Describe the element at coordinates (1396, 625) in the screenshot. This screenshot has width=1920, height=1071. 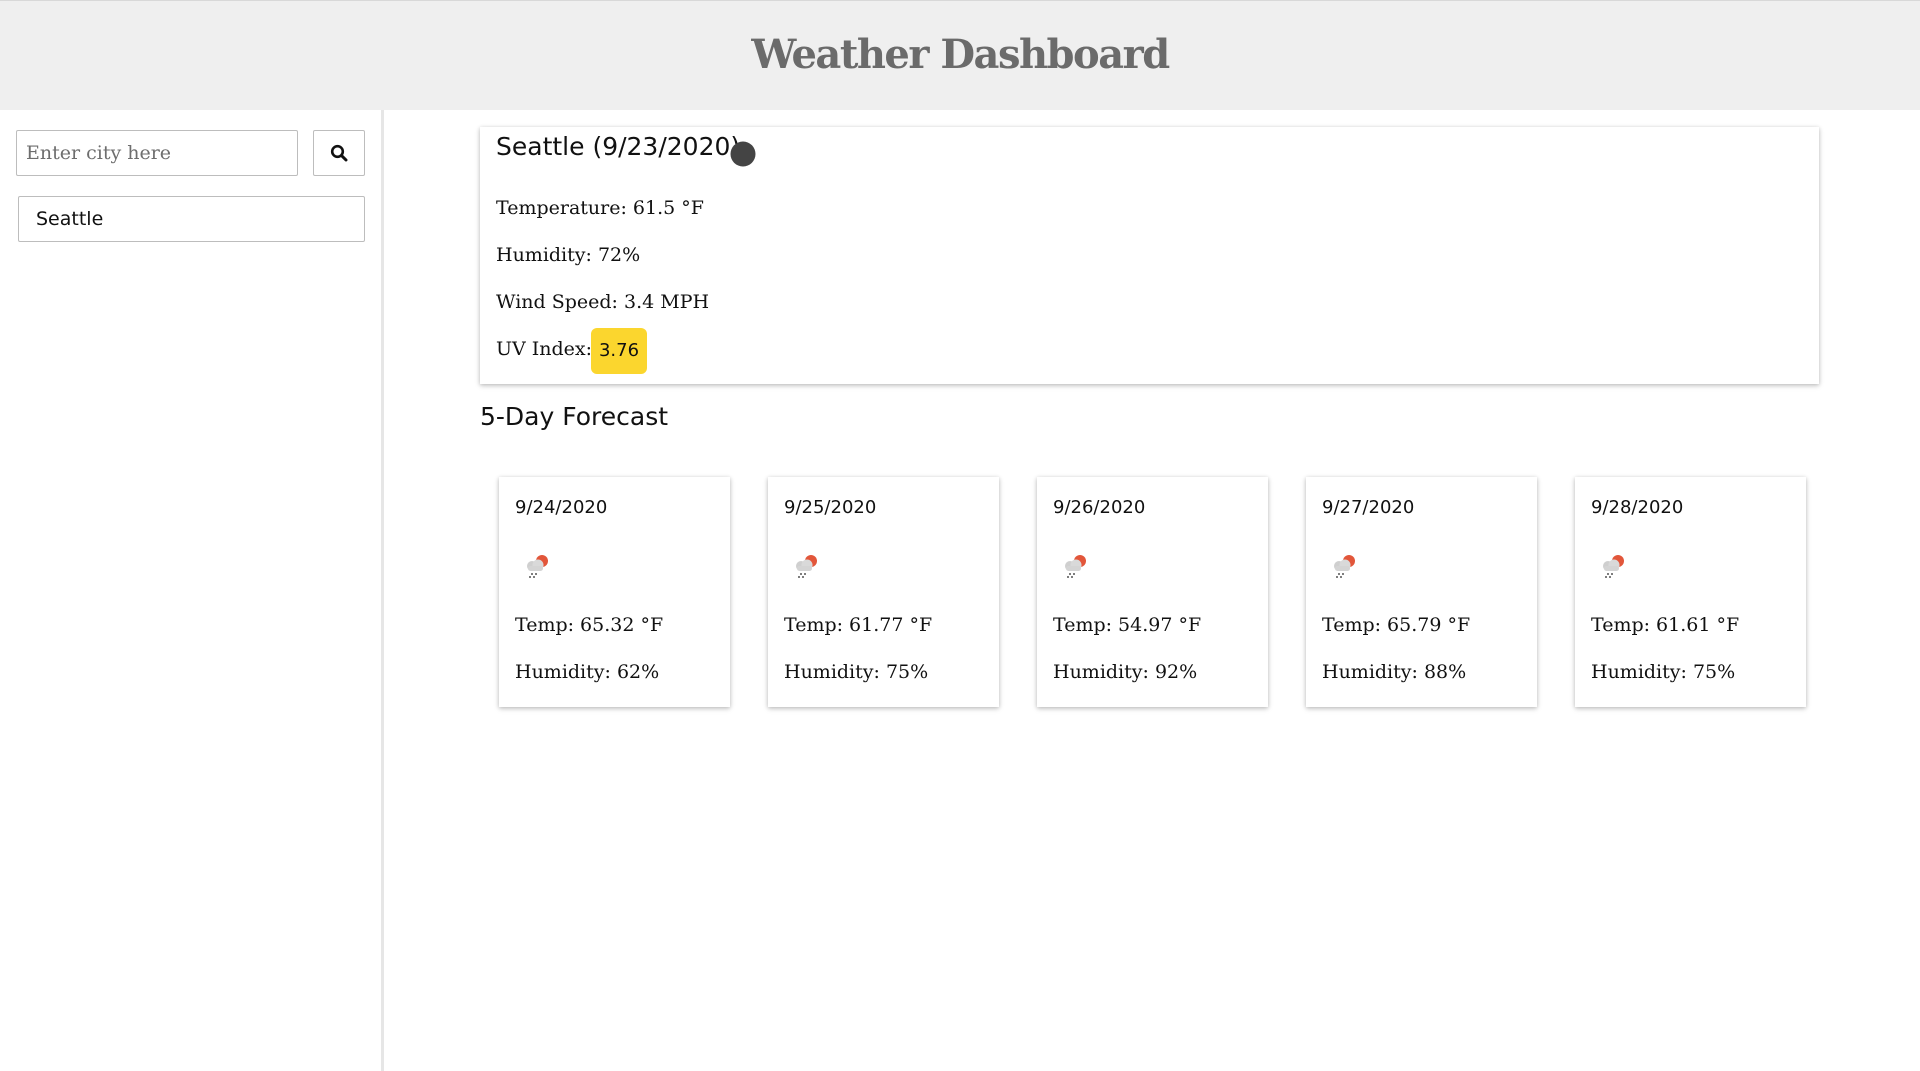
I see `forecast-temp: Temp: 65.79 °F` at that location.